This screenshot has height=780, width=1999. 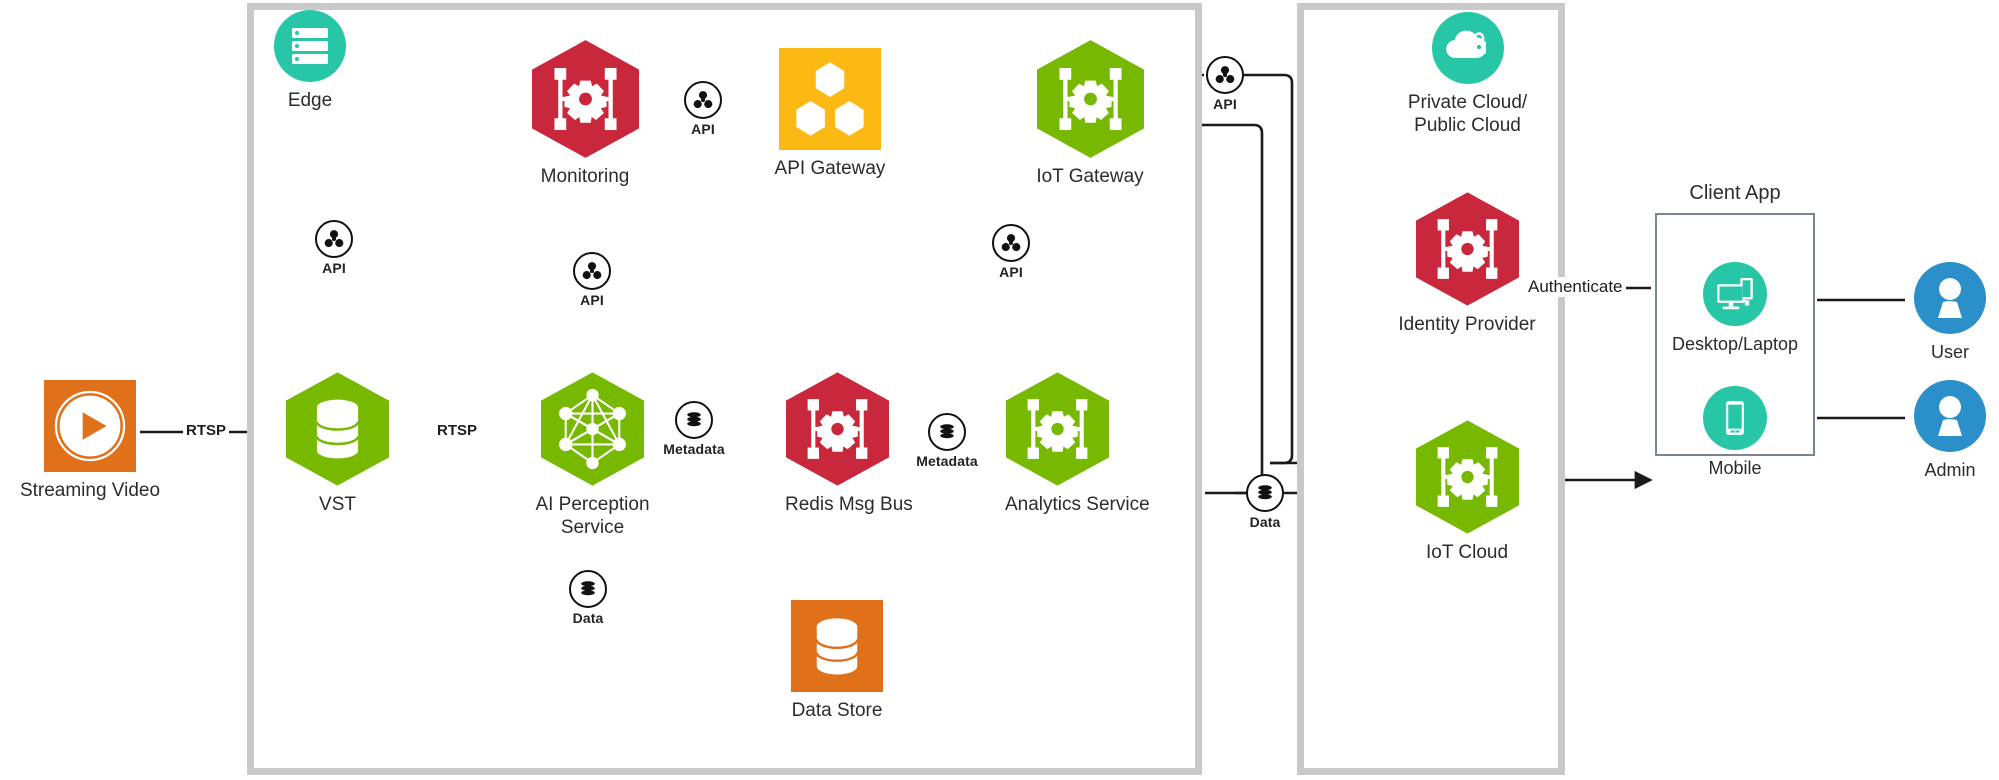 I want to click on database-icon, so click(x=337, y=429).